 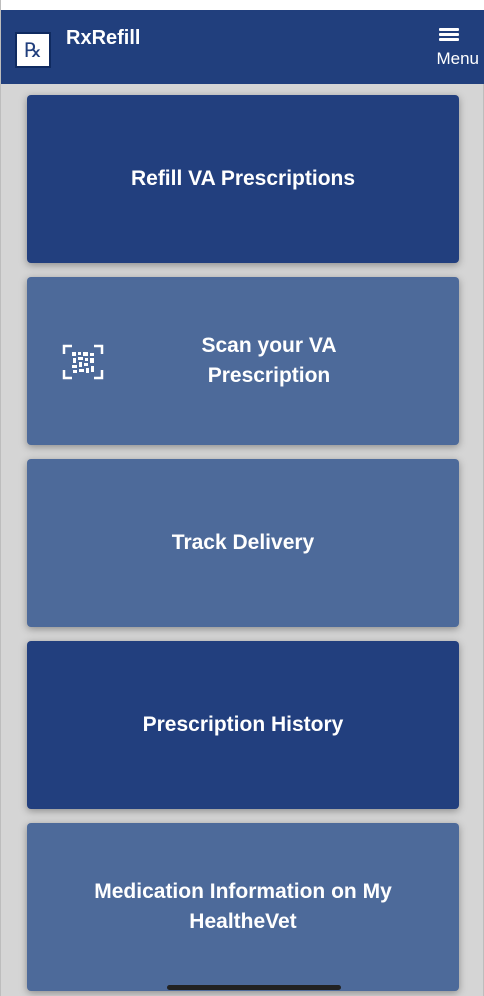 I want to click on menu-button: Menu, so click(x=449, y=53).